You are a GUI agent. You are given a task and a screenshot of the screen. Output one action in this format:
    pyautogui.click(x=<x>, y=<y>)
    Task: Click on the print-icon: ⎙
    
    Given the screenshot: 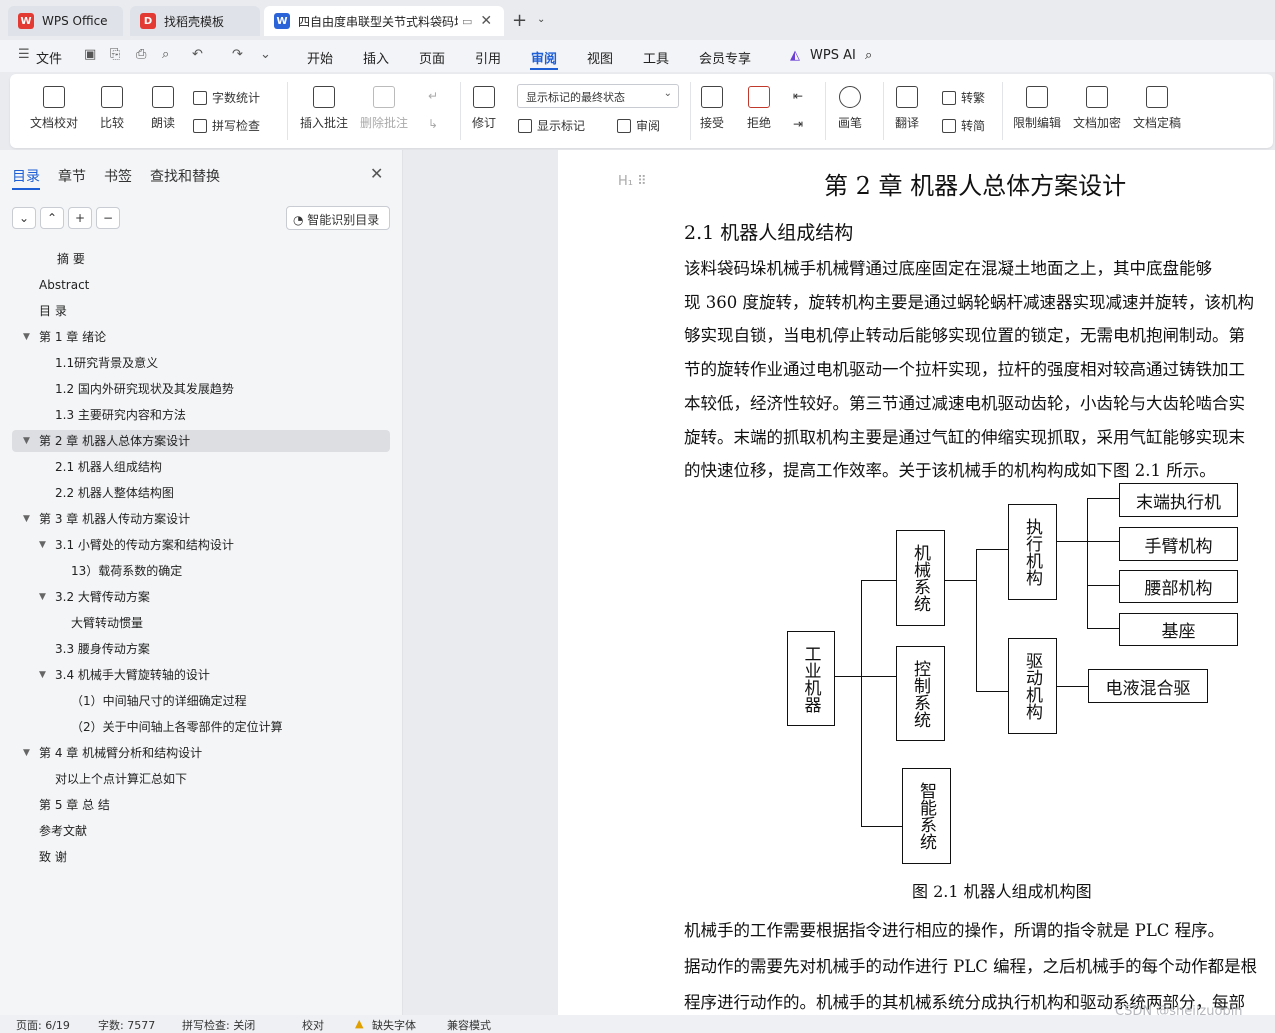 What is the action you would take?
    pyautogui.click(x=141, y=54)
    